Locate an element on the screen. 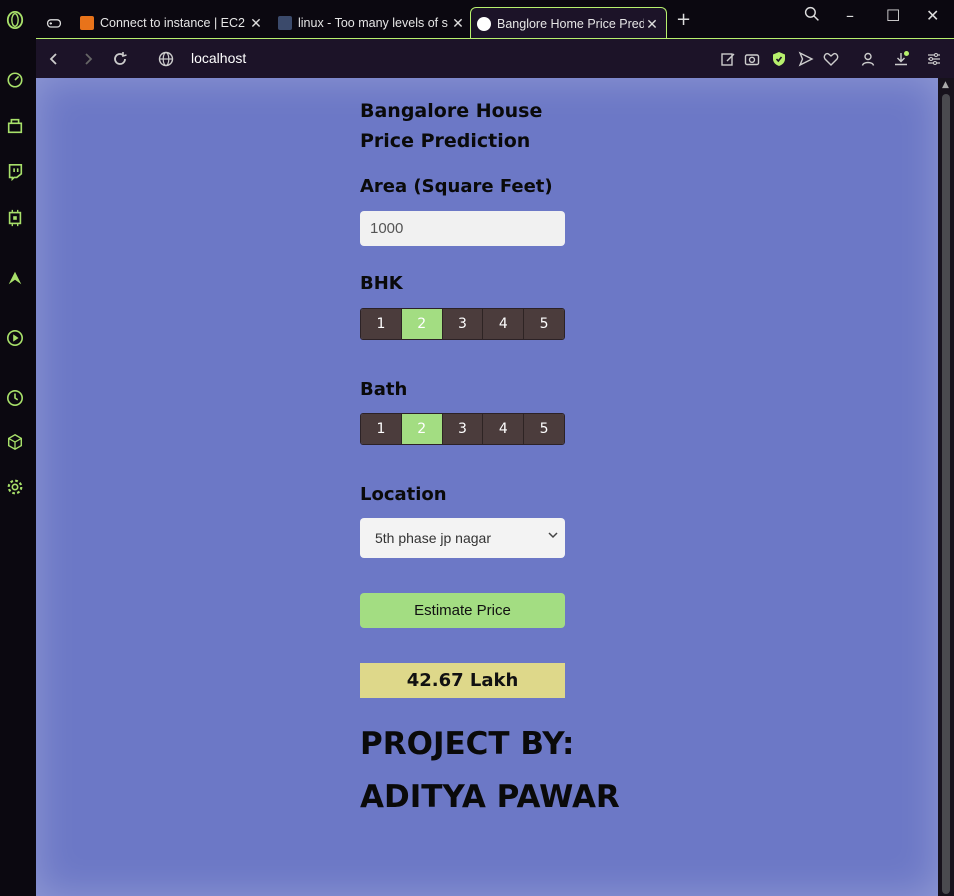 The image size is (954, 896). bath-option-2: 2 is located at coordinates (422, 429).